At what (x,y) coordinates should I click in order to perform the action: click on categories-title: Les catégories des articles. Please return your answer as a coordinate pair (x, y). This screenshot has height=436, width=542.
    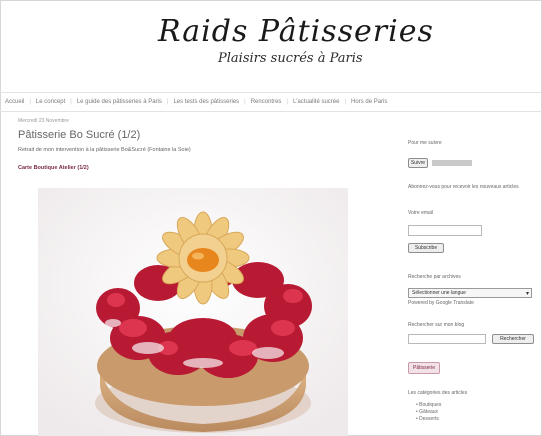
    Looking at the image, I should click on (438, 393).